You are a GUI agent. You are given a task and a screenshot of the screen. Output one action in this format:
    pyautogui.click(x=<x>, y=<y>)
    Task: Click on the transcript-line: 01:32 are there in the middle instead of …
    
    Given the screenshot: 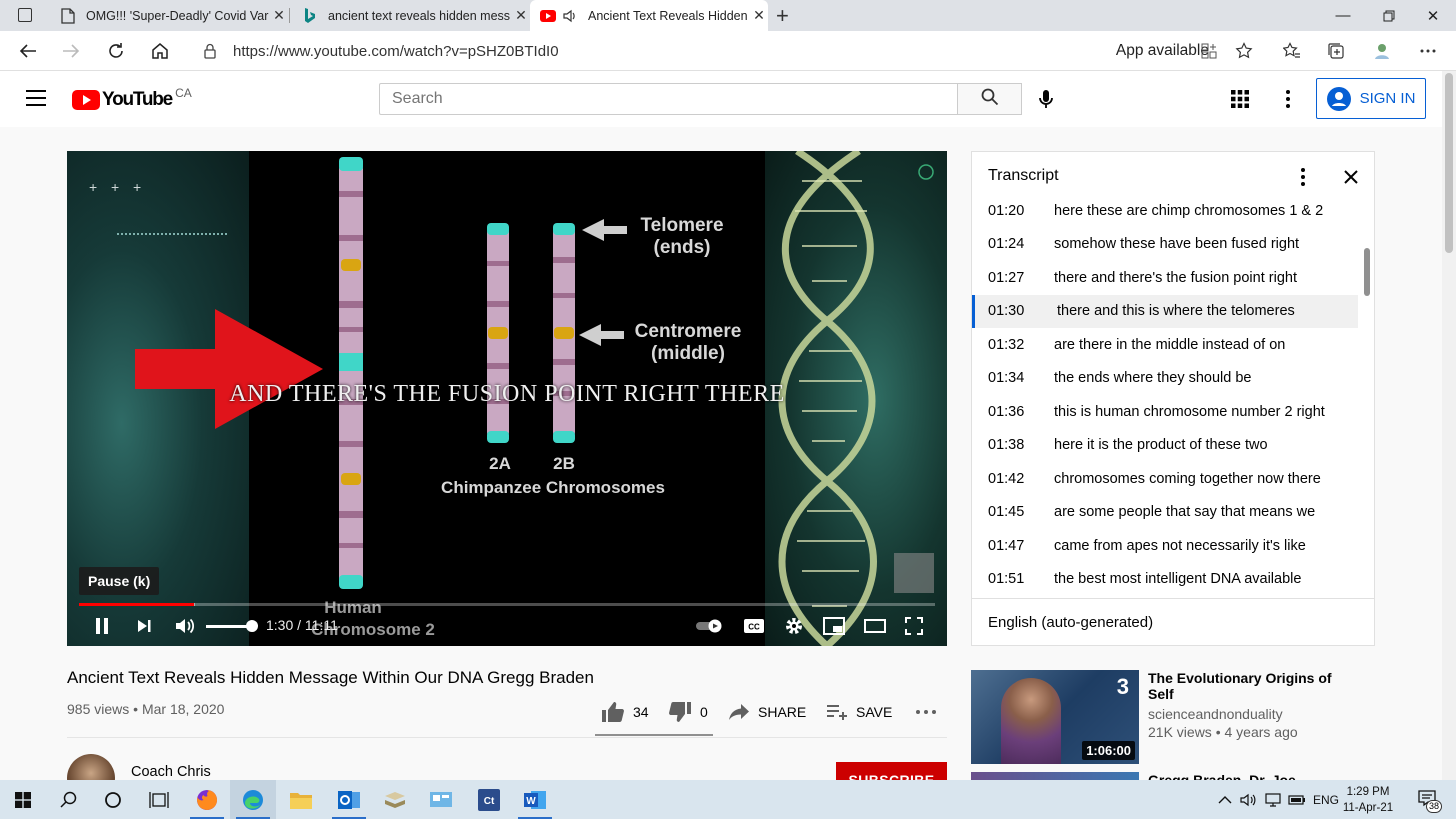 What is the action you would take?
    pyautogui.click(x=1165, y=344)
    